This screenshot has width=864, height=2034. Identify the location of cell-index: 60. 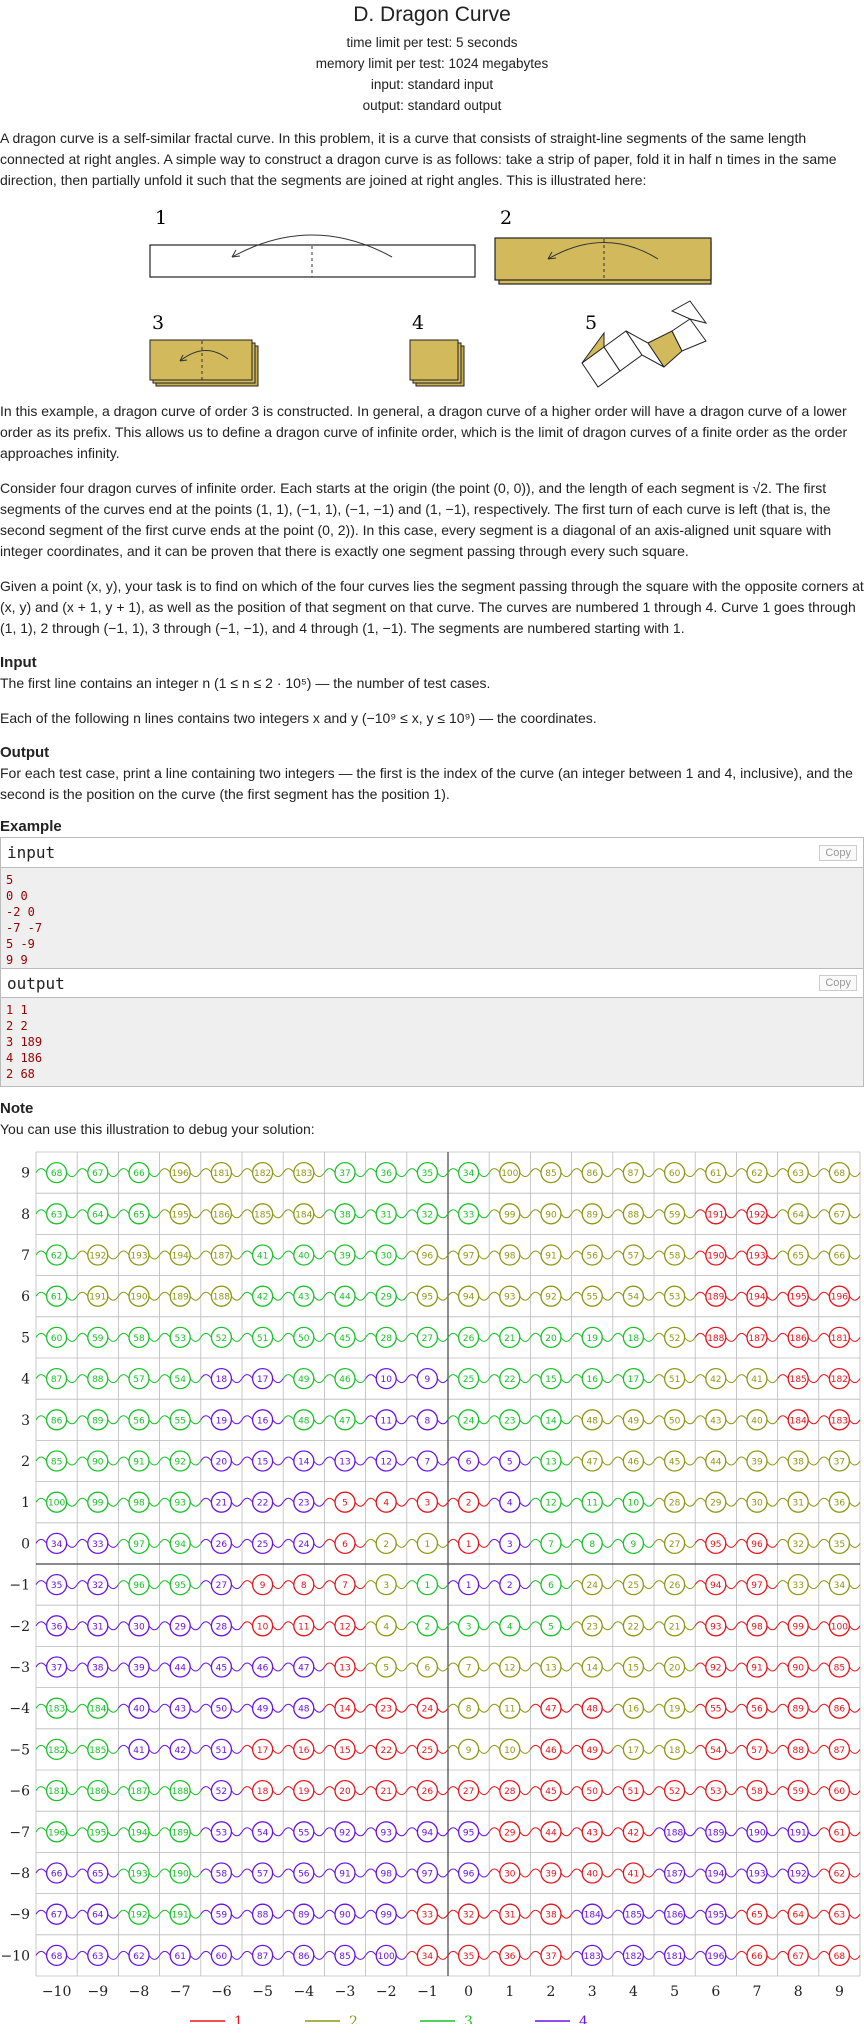
(222, 1957).